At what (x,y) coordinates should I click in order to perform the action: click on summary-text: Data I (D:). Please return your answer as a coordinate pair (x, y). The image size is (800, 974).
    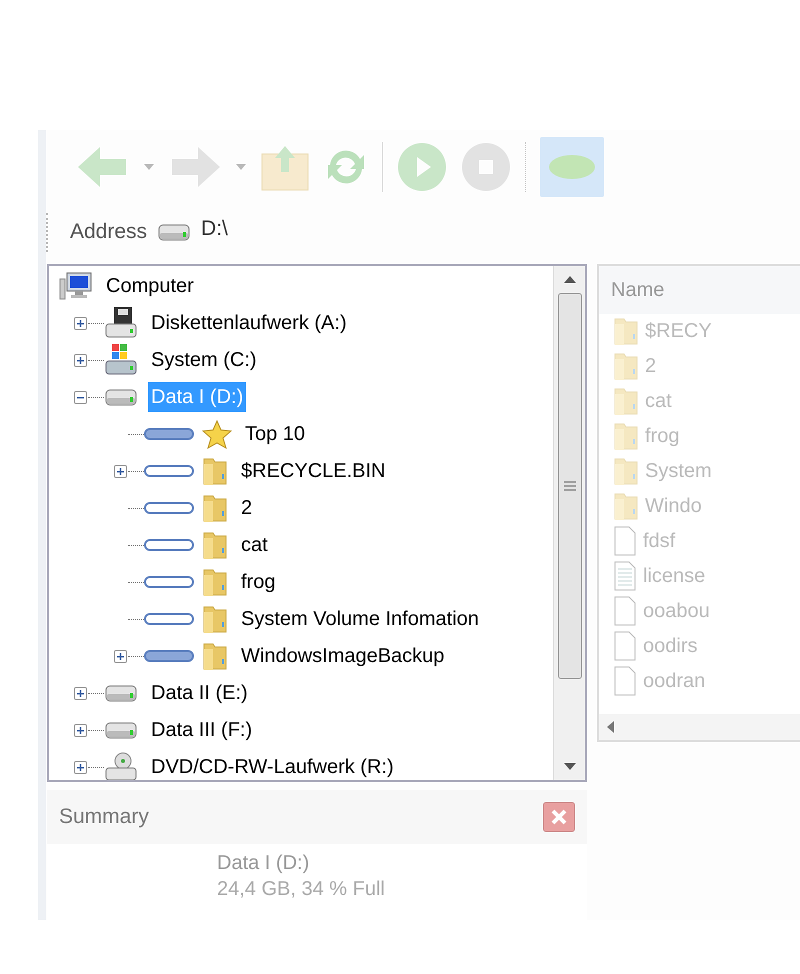
    Looking at the image, I should click on (263, 863).